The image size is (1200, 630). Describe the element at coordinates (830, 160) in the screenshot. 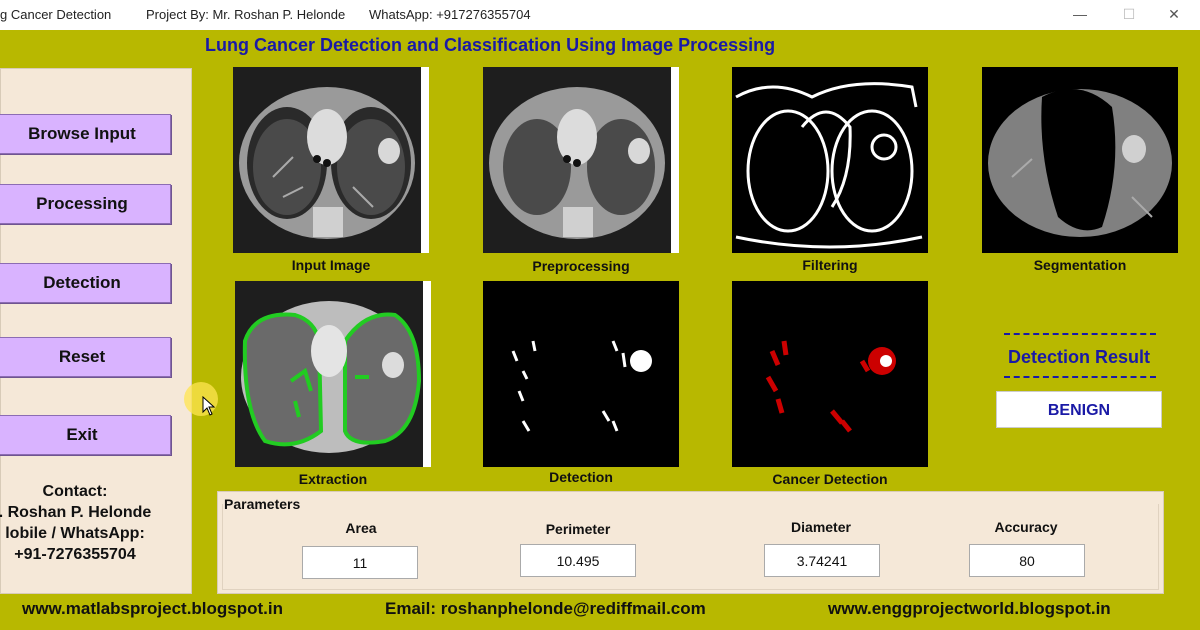

I see `filtering-image` at that location.